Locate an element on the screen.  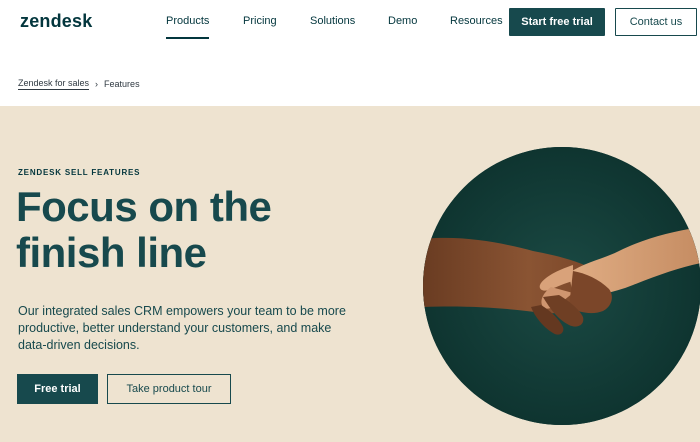
nav-pricing: Pricing is located at coordinates (260, 21).